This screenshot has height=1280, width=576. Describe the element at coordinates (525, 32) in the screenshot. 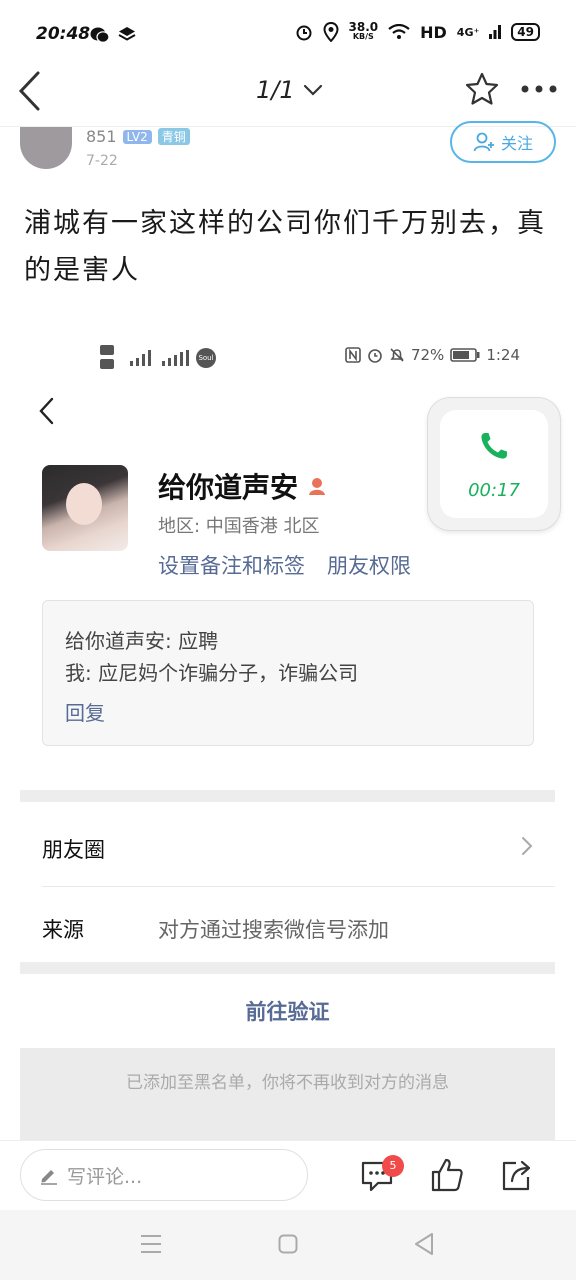

I see `battery-indicator: 49` at that location.